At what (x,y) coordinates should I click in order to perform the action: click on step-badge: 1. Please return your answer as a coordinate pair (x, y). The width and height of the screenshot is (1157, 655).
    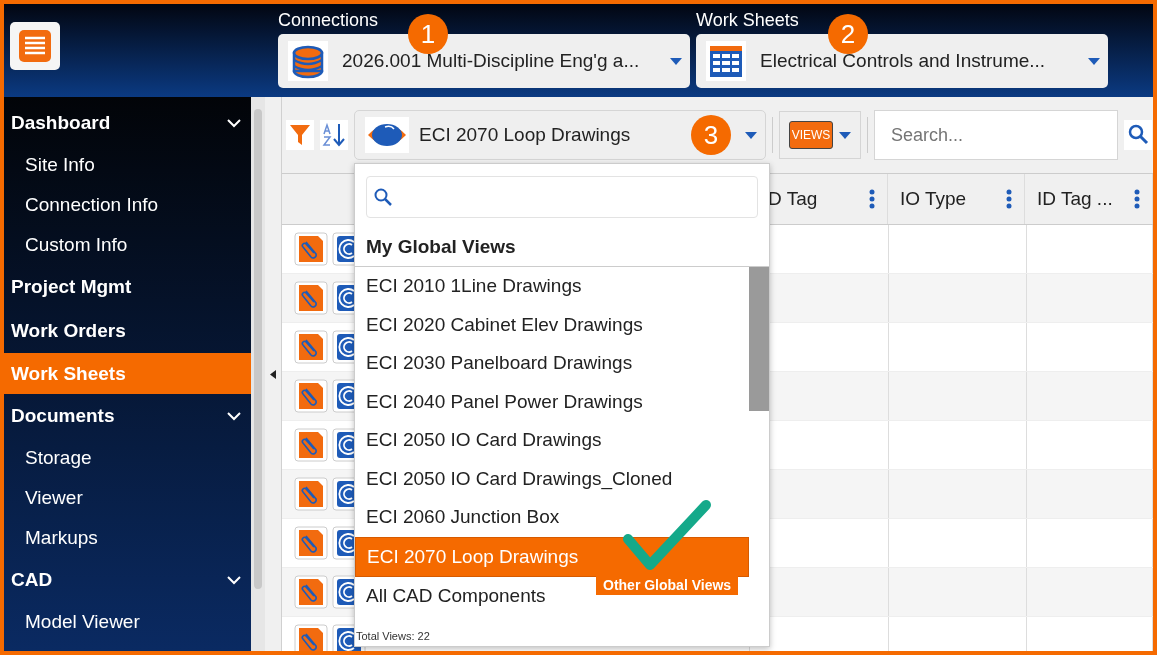
    Looking at the image, I should click on (428, 34).